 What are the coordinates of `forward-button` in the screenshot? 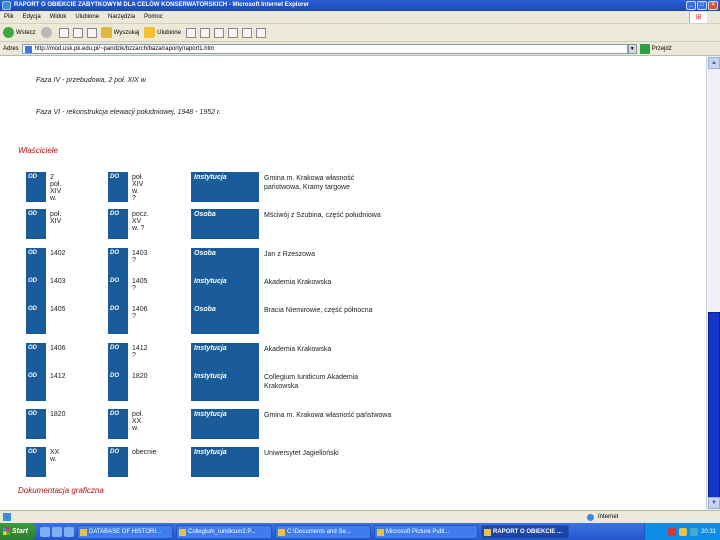 It's located at (47, 32).